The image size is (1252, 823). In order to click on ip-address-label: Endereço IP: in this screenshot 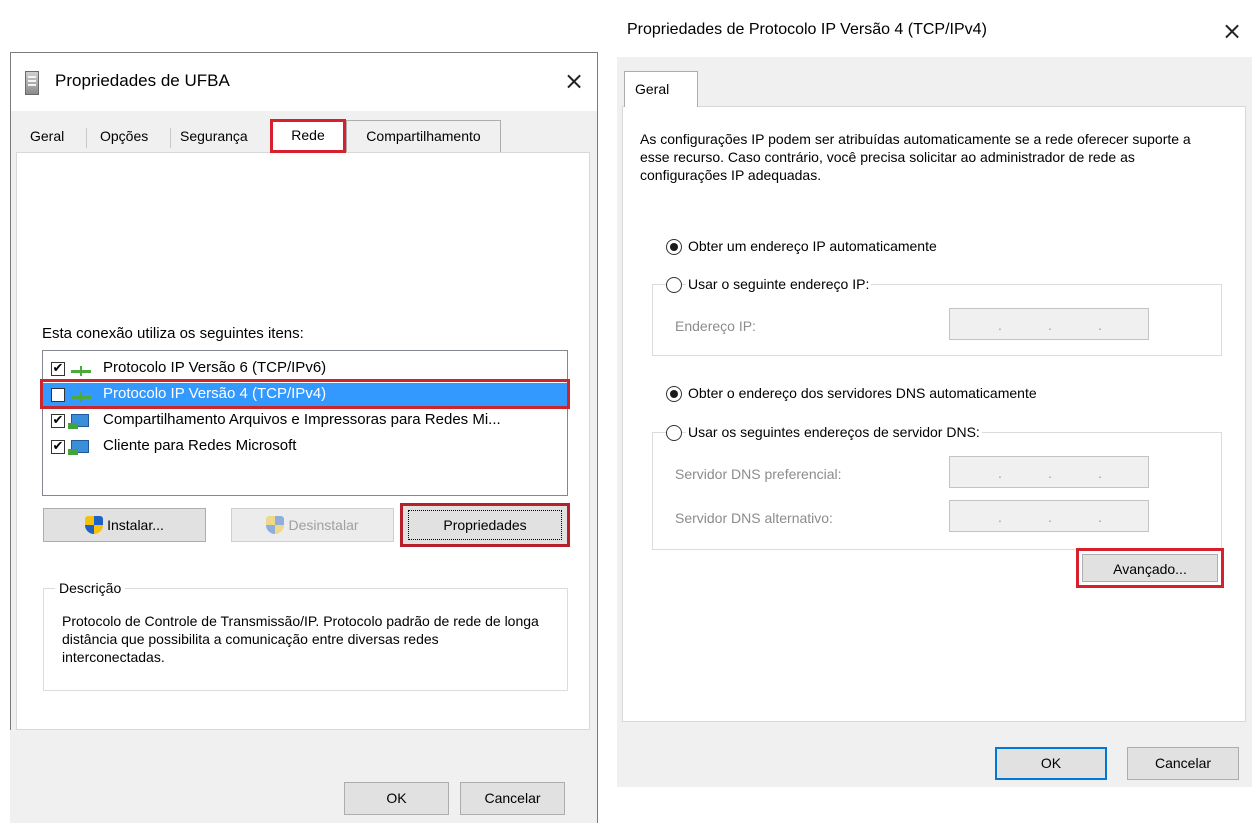, I will do `click(715, 326)`.